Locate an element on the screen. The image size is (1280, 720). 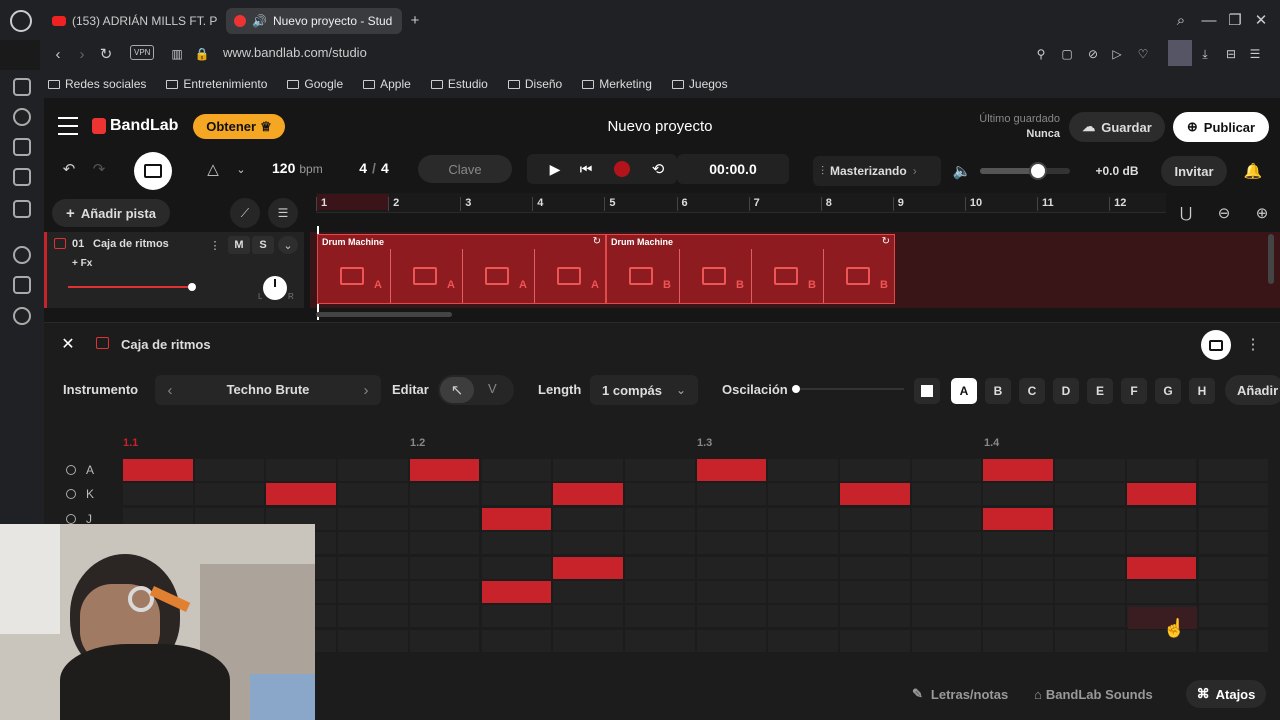
bell-icon: 🔔 is located at coordinates (1253, 171).